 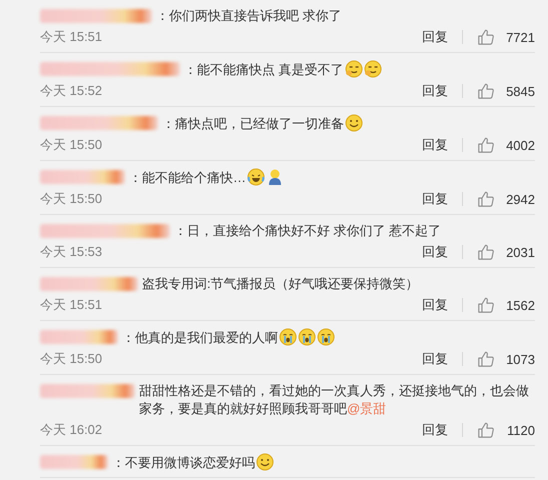 I want to click on comment-text: ：他真的是我们最爱的人啊, so click(x=200, y=337).